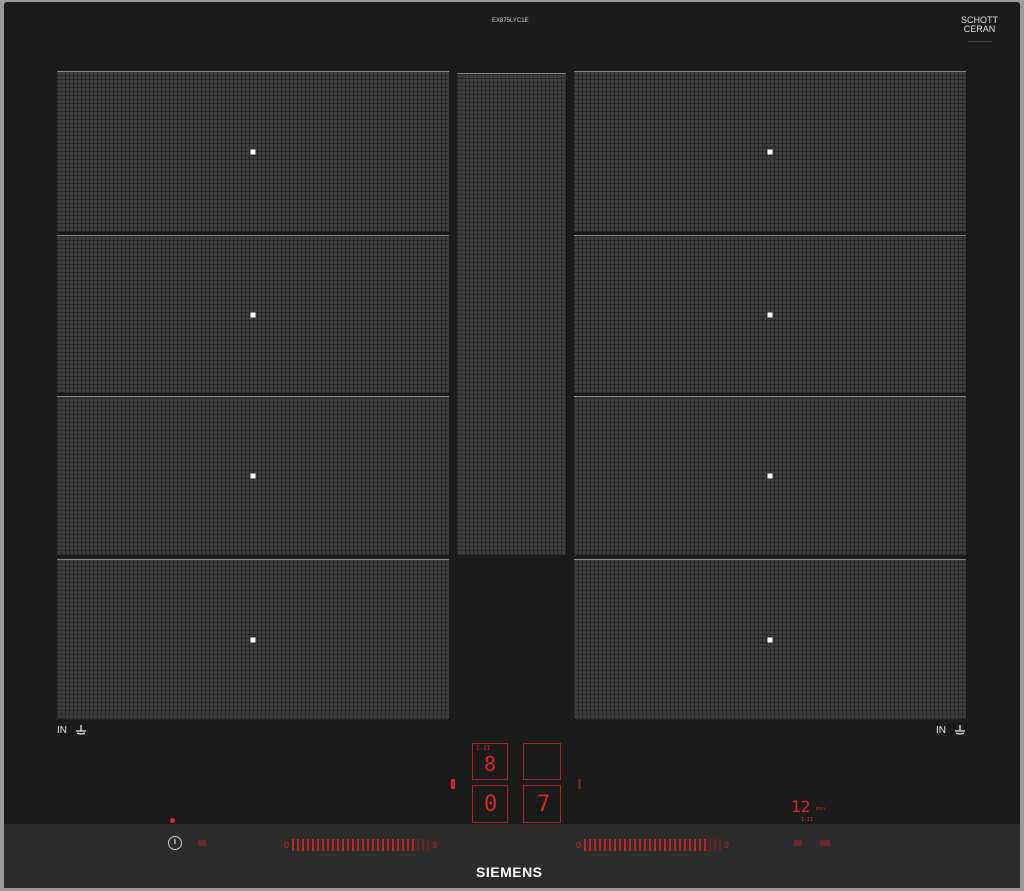 The width and height of the screenshot is (1024, 891). I want to click on power-icon, so click(175, 841).